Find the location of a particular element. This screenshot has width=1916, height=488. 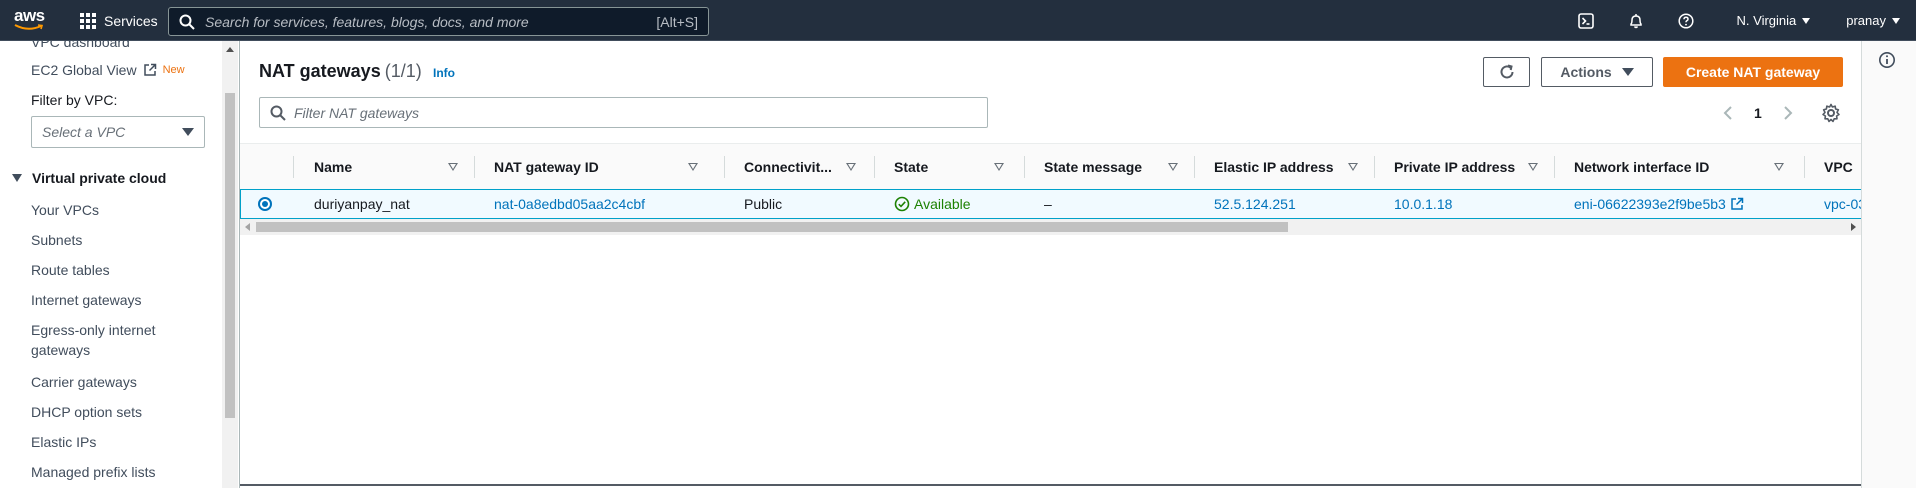

top-nav-right: N. Virginia pranay is located at coordinates (1738, 20).